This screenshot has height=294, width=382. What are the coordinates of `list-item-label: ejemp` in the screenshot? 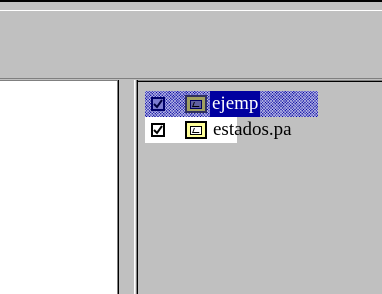 It's located at (235, 104).